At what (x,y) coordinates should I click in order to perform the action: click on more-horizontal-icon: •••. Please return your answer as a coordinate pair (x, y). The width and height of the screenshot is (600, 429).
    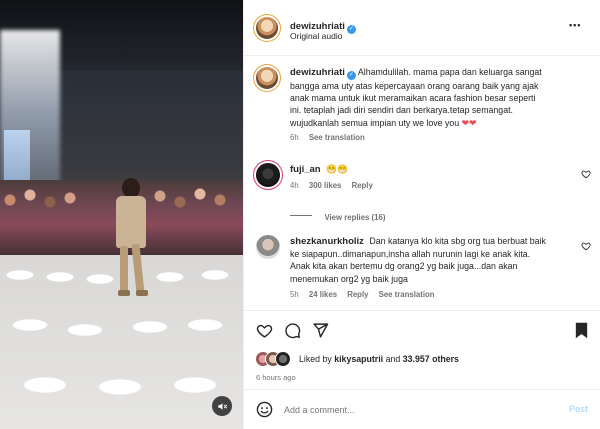
    Looking at the image, I should click on (575, 25).